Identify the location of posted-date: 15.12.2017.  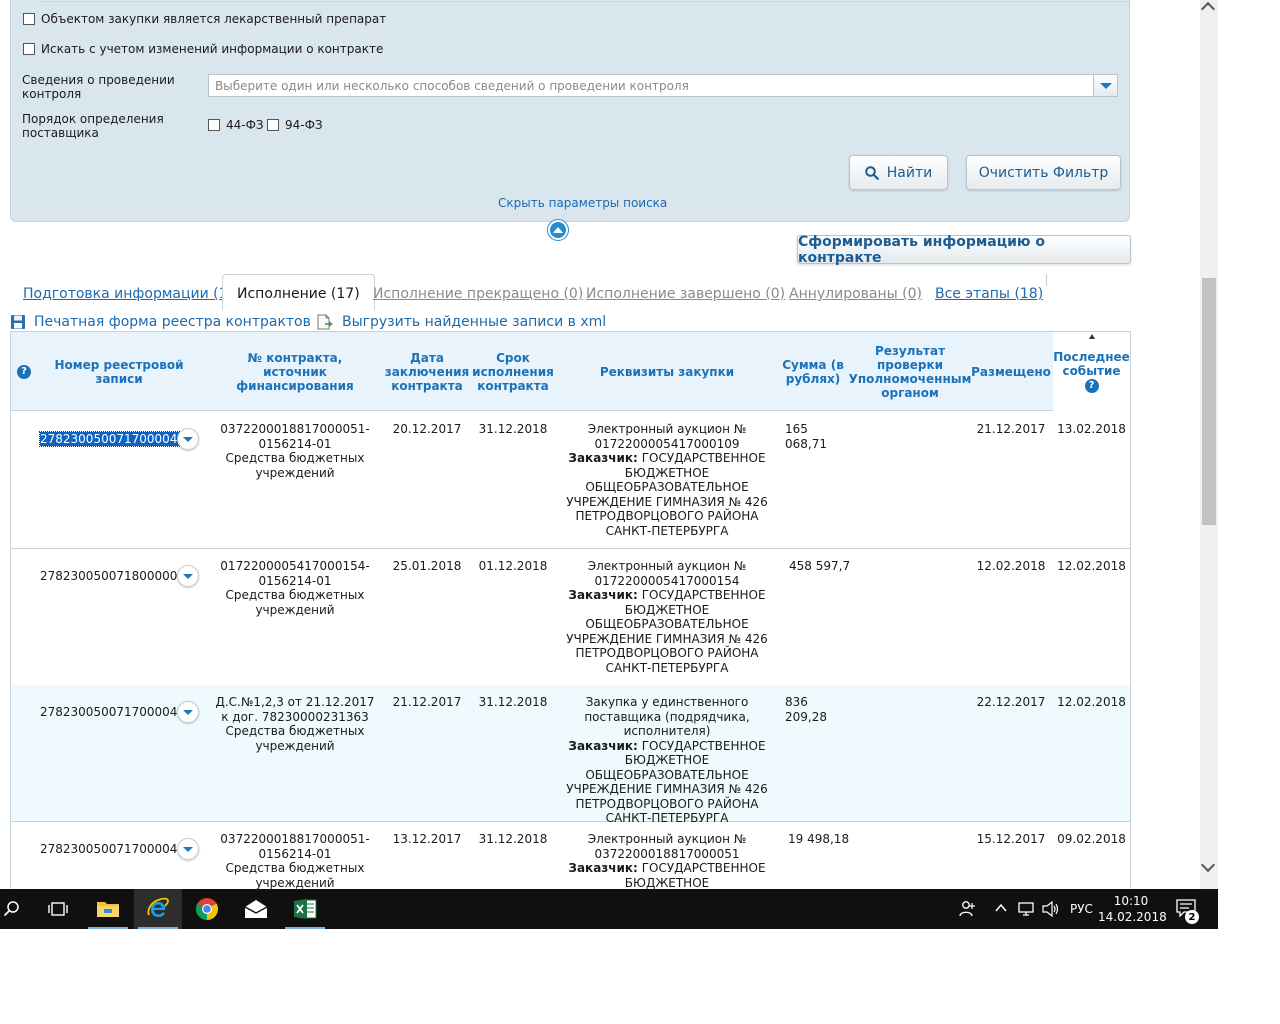
(1011, 839).